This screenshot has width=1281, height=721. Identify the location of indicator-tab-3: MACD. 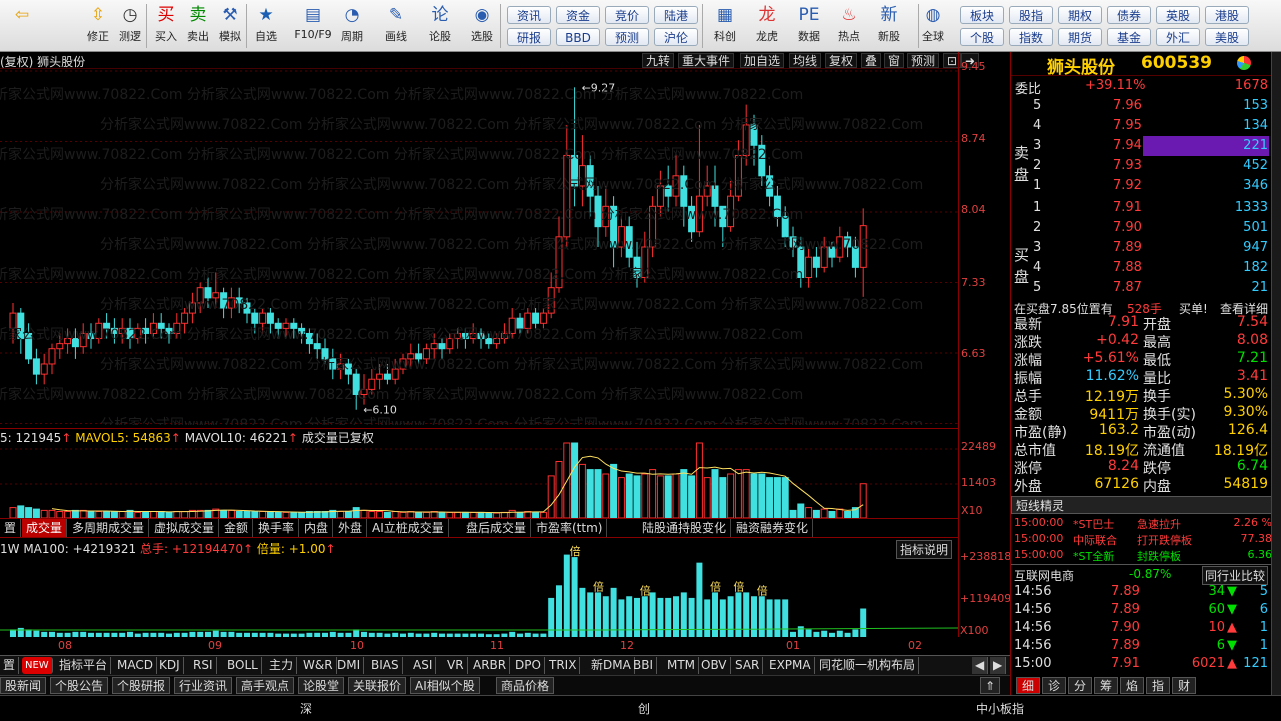
(135, 665).